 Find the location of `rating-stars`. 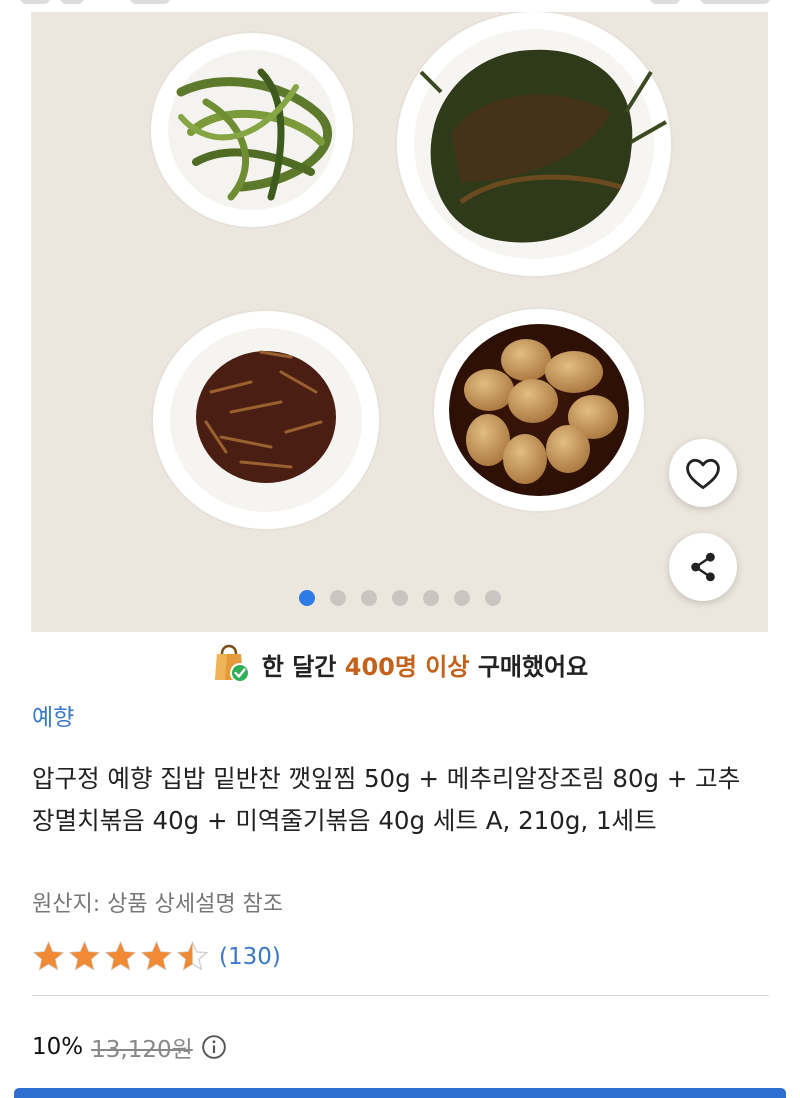

rating-stars is located at coordinates (120, 956).